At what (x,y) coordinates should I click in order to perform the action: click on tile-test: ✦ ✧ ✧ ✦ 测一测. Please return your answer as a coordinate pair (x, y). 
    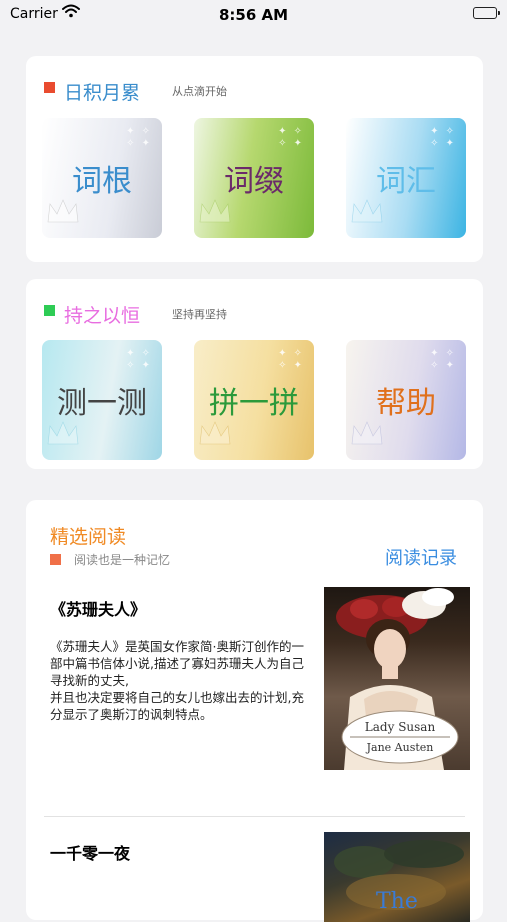
    Looking at the image, I should click on (102, 400).